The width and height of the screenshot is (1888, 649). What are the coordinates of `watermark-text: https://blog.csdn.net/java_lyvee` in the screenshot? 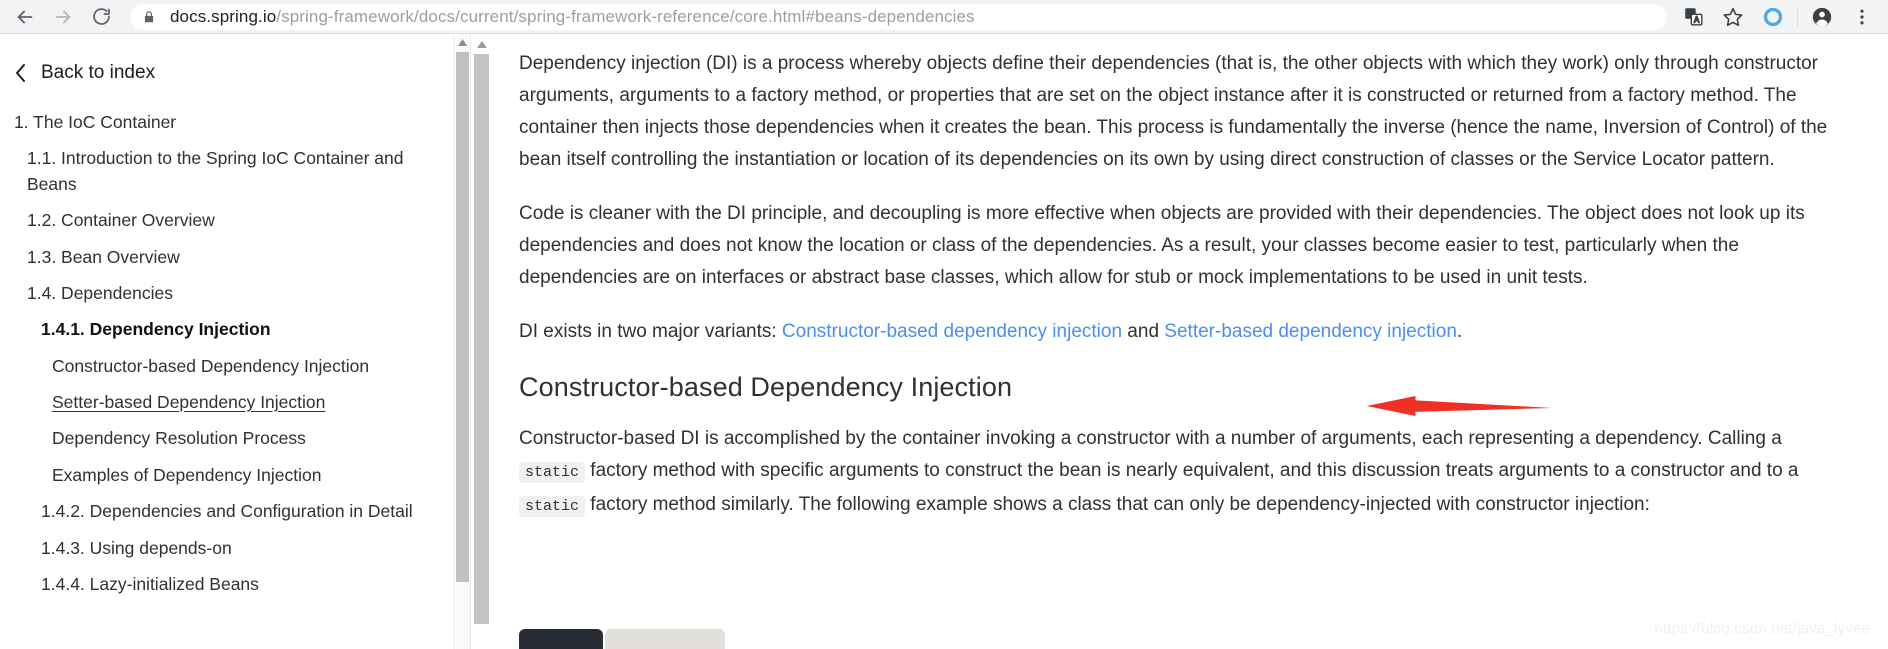 It's located at (1762, 628).